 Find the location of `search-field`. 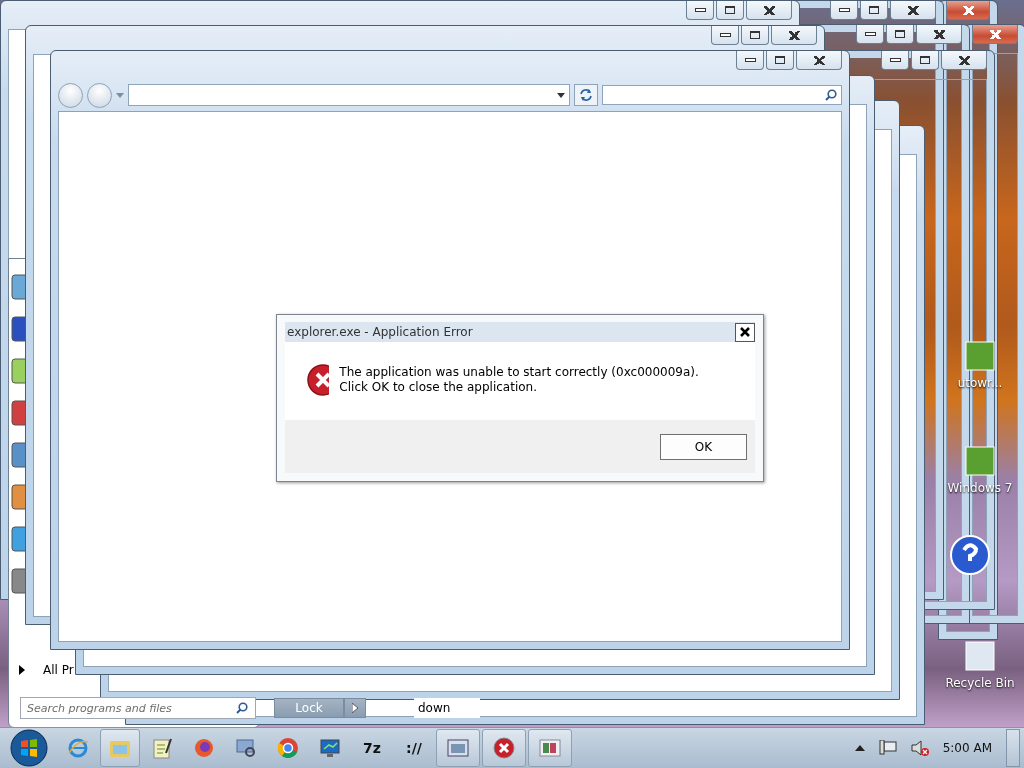

search-field is located at coordinates (722, 95).